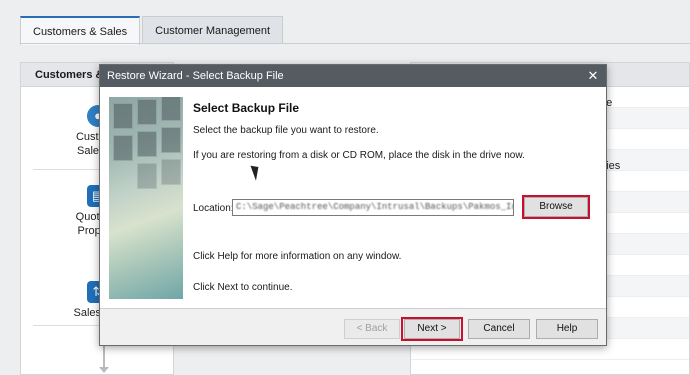  What do you see at coordinates (195, 76) in the screenshot?
I see `dialog-title: Restore Wizard - Select Backup File` at bounding box center [195, 76].